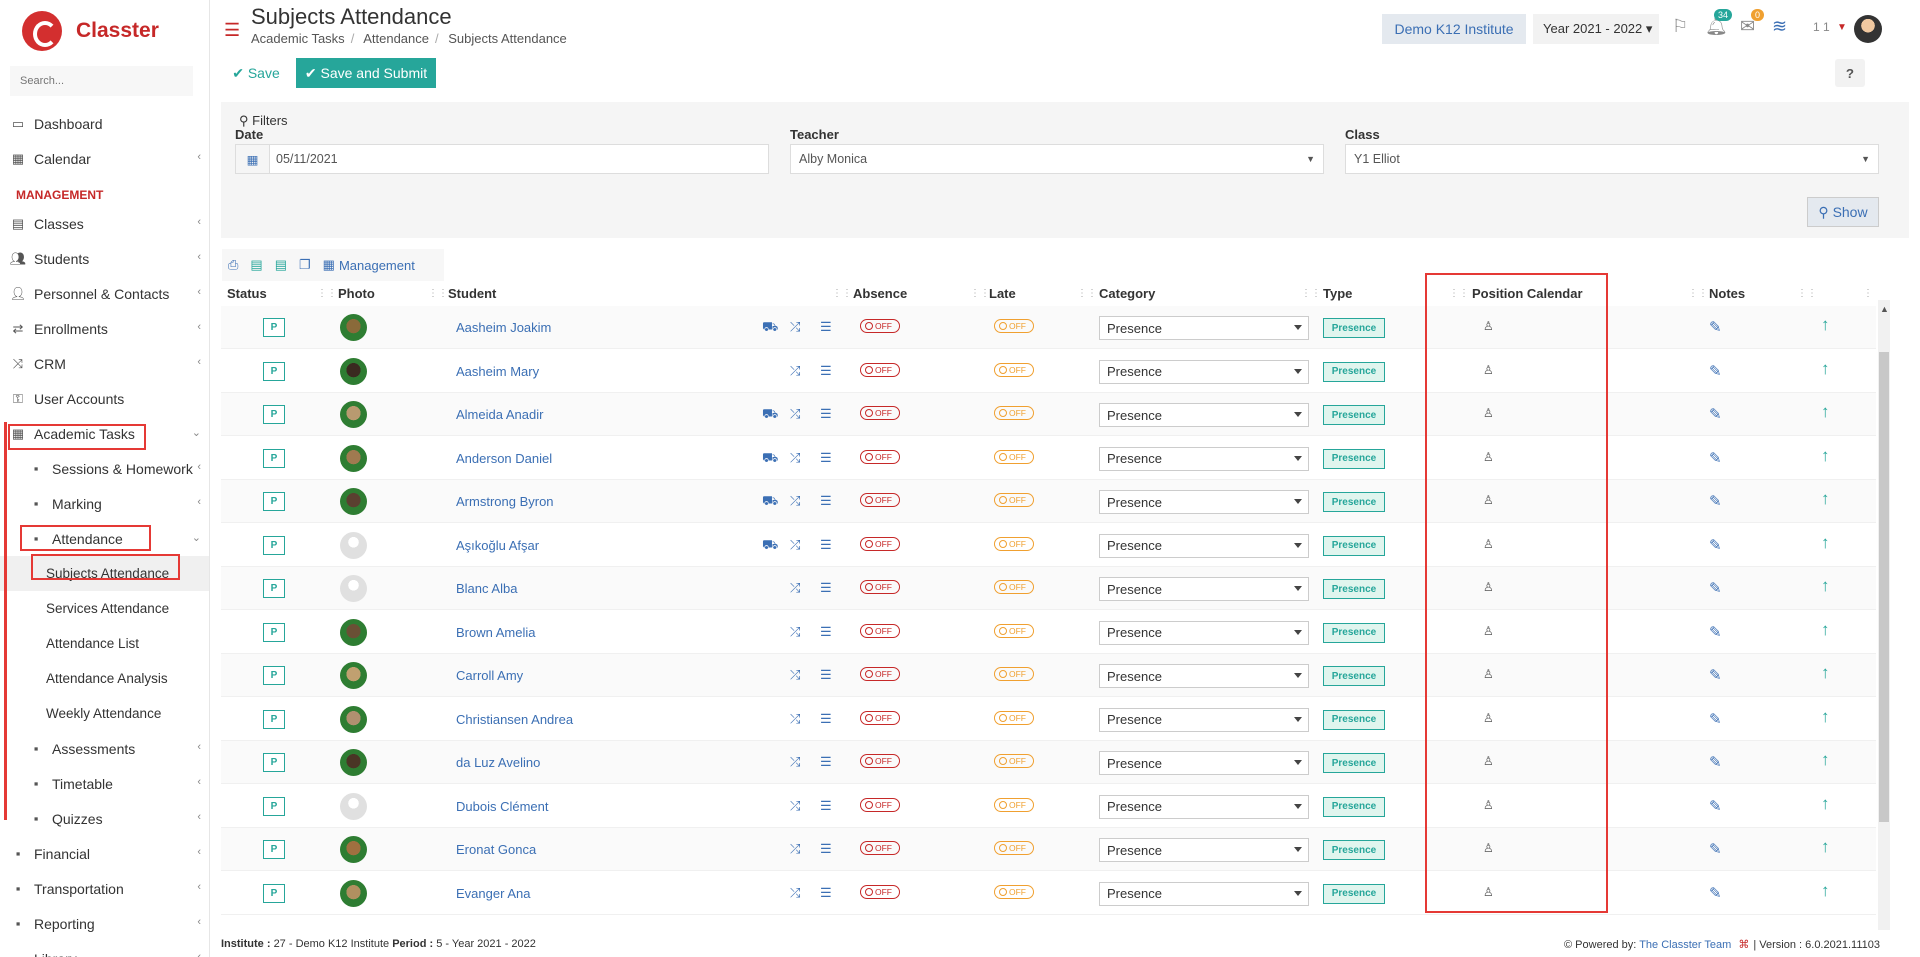  I want to click on student-name-link: Eronat Gonca, so click(496, 849).